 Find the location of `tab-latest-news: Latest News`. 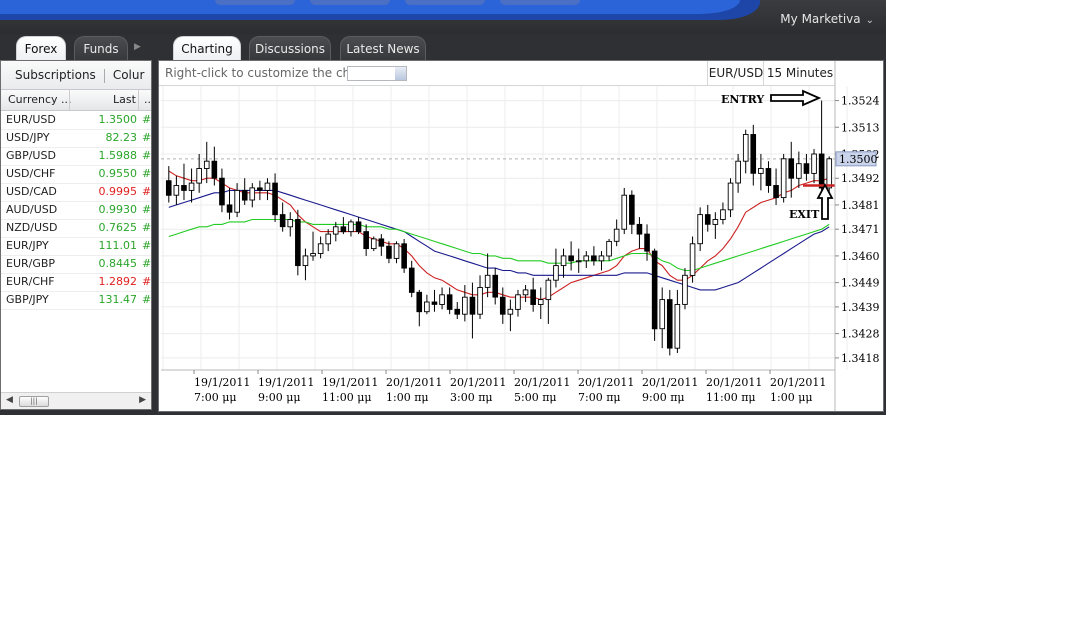

tab-latest-news: Latest News is located at coordinates (383, 48).